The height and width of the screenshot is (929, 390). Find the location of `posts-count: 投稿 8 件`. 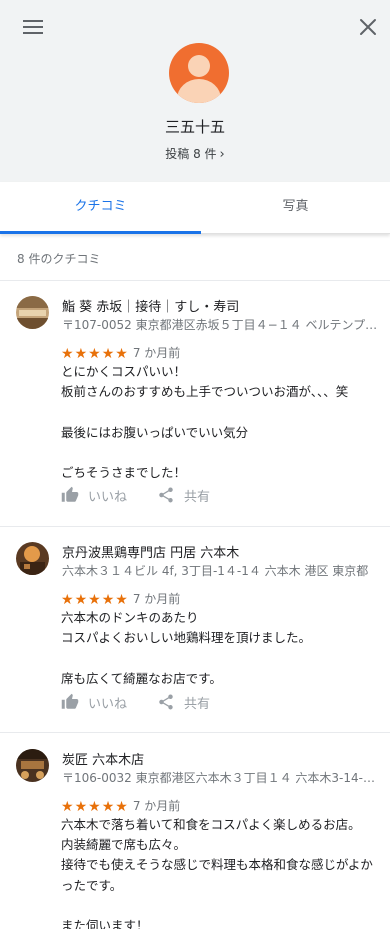

posts-count: 投稿 8 件 is located at coordinates (191, 154).